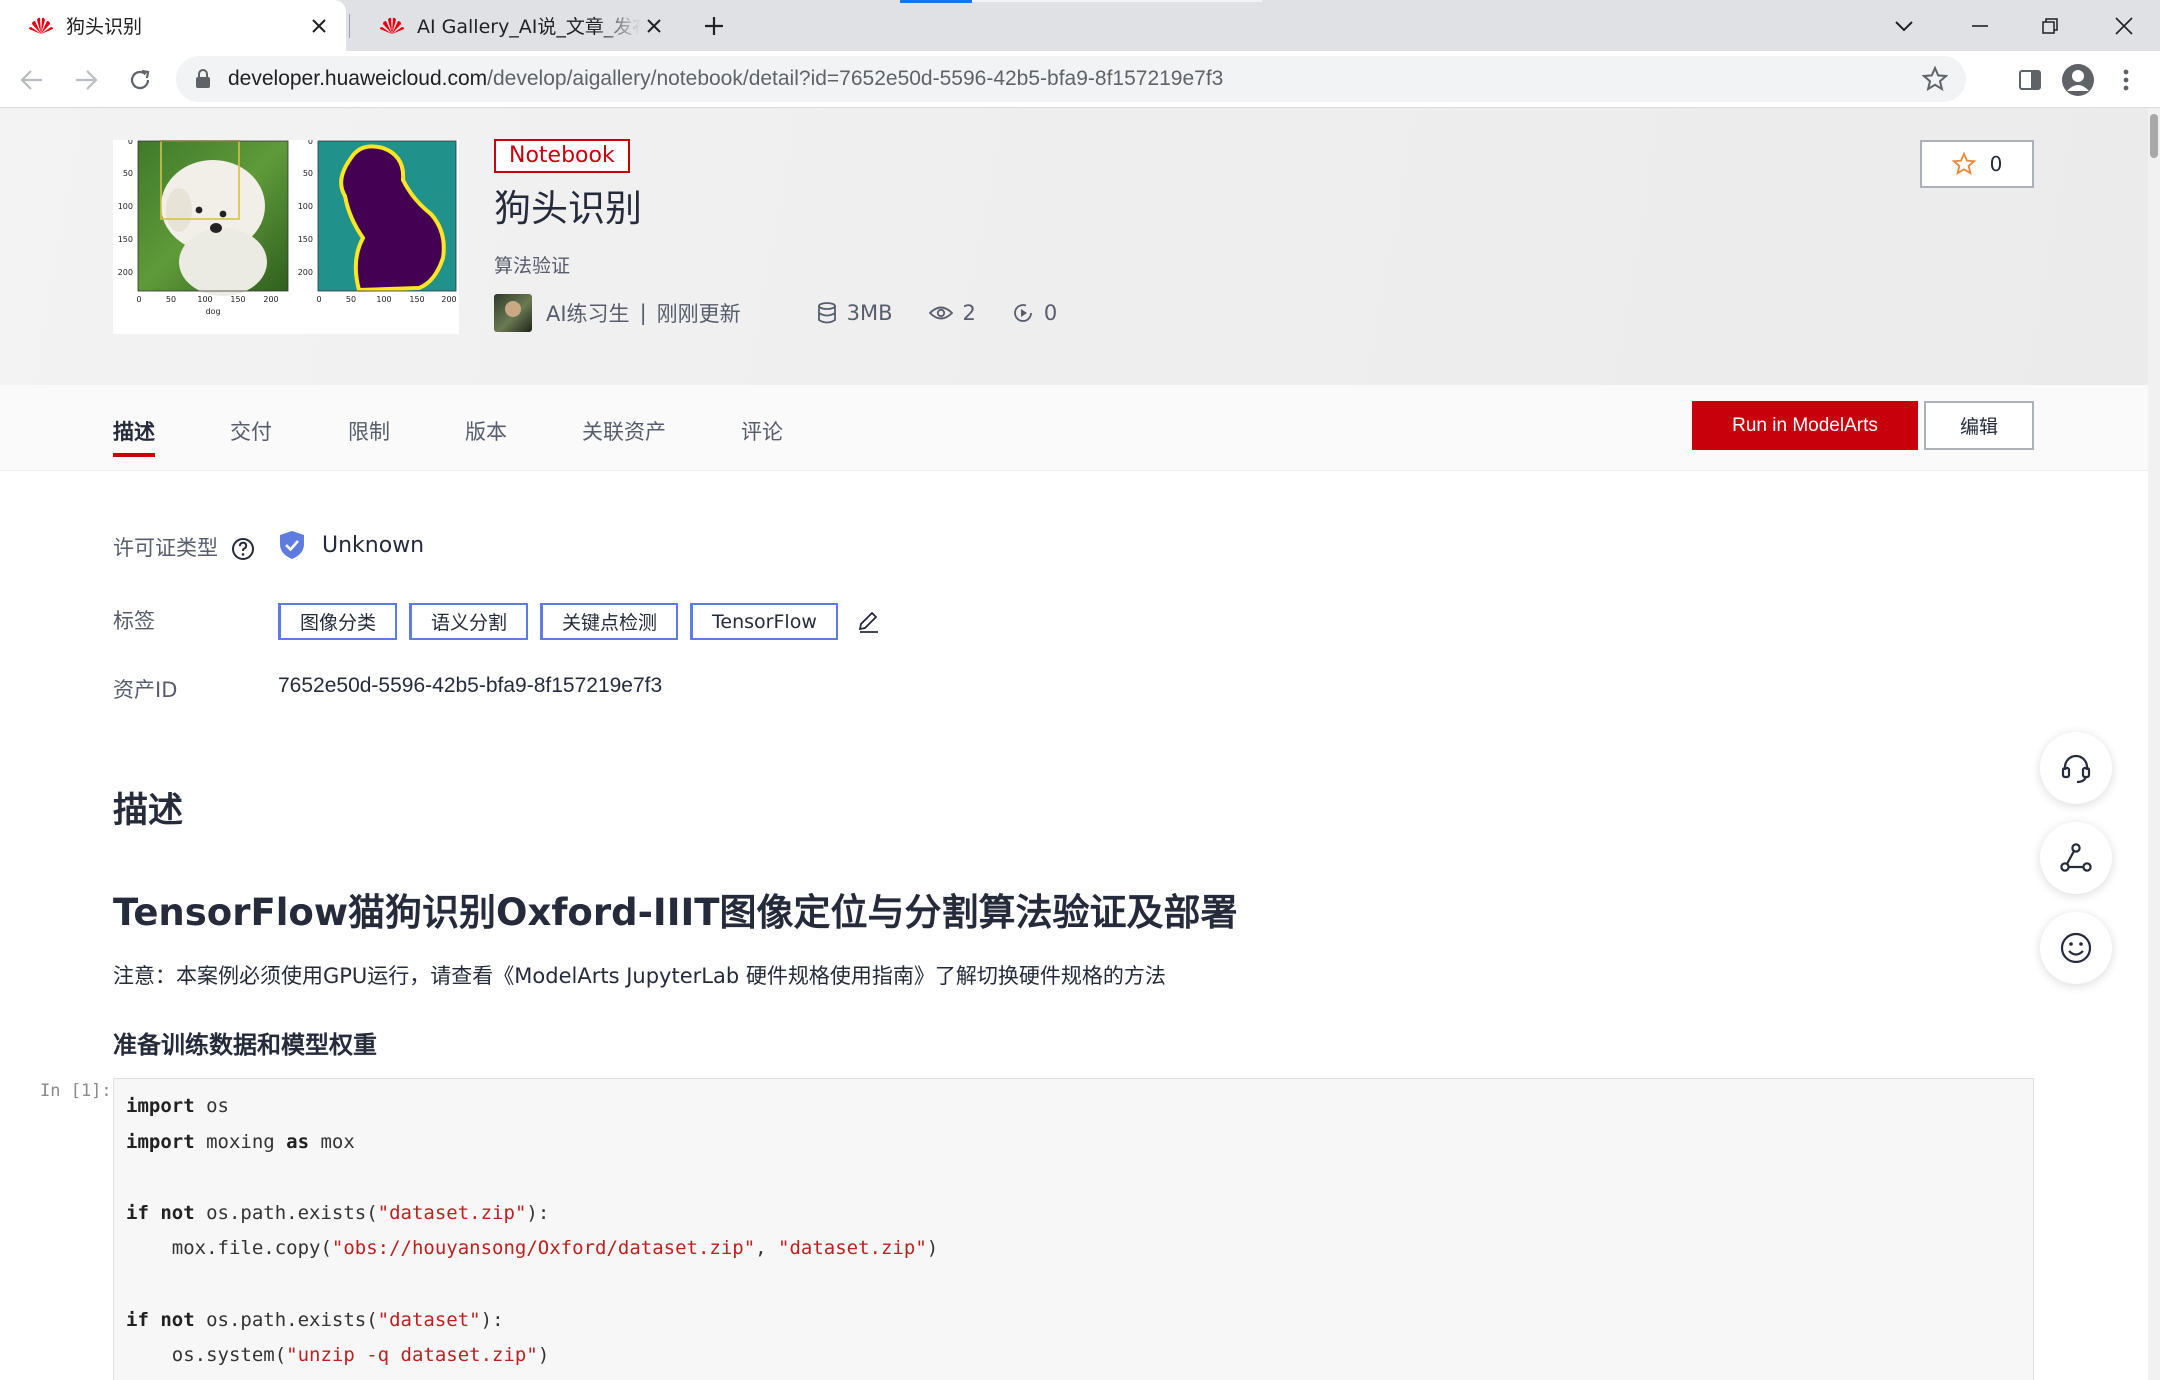 Image resolution: width=2160 pixels, height=1380 pixels. I want to click on run-count-icon, so click(1023, 313).